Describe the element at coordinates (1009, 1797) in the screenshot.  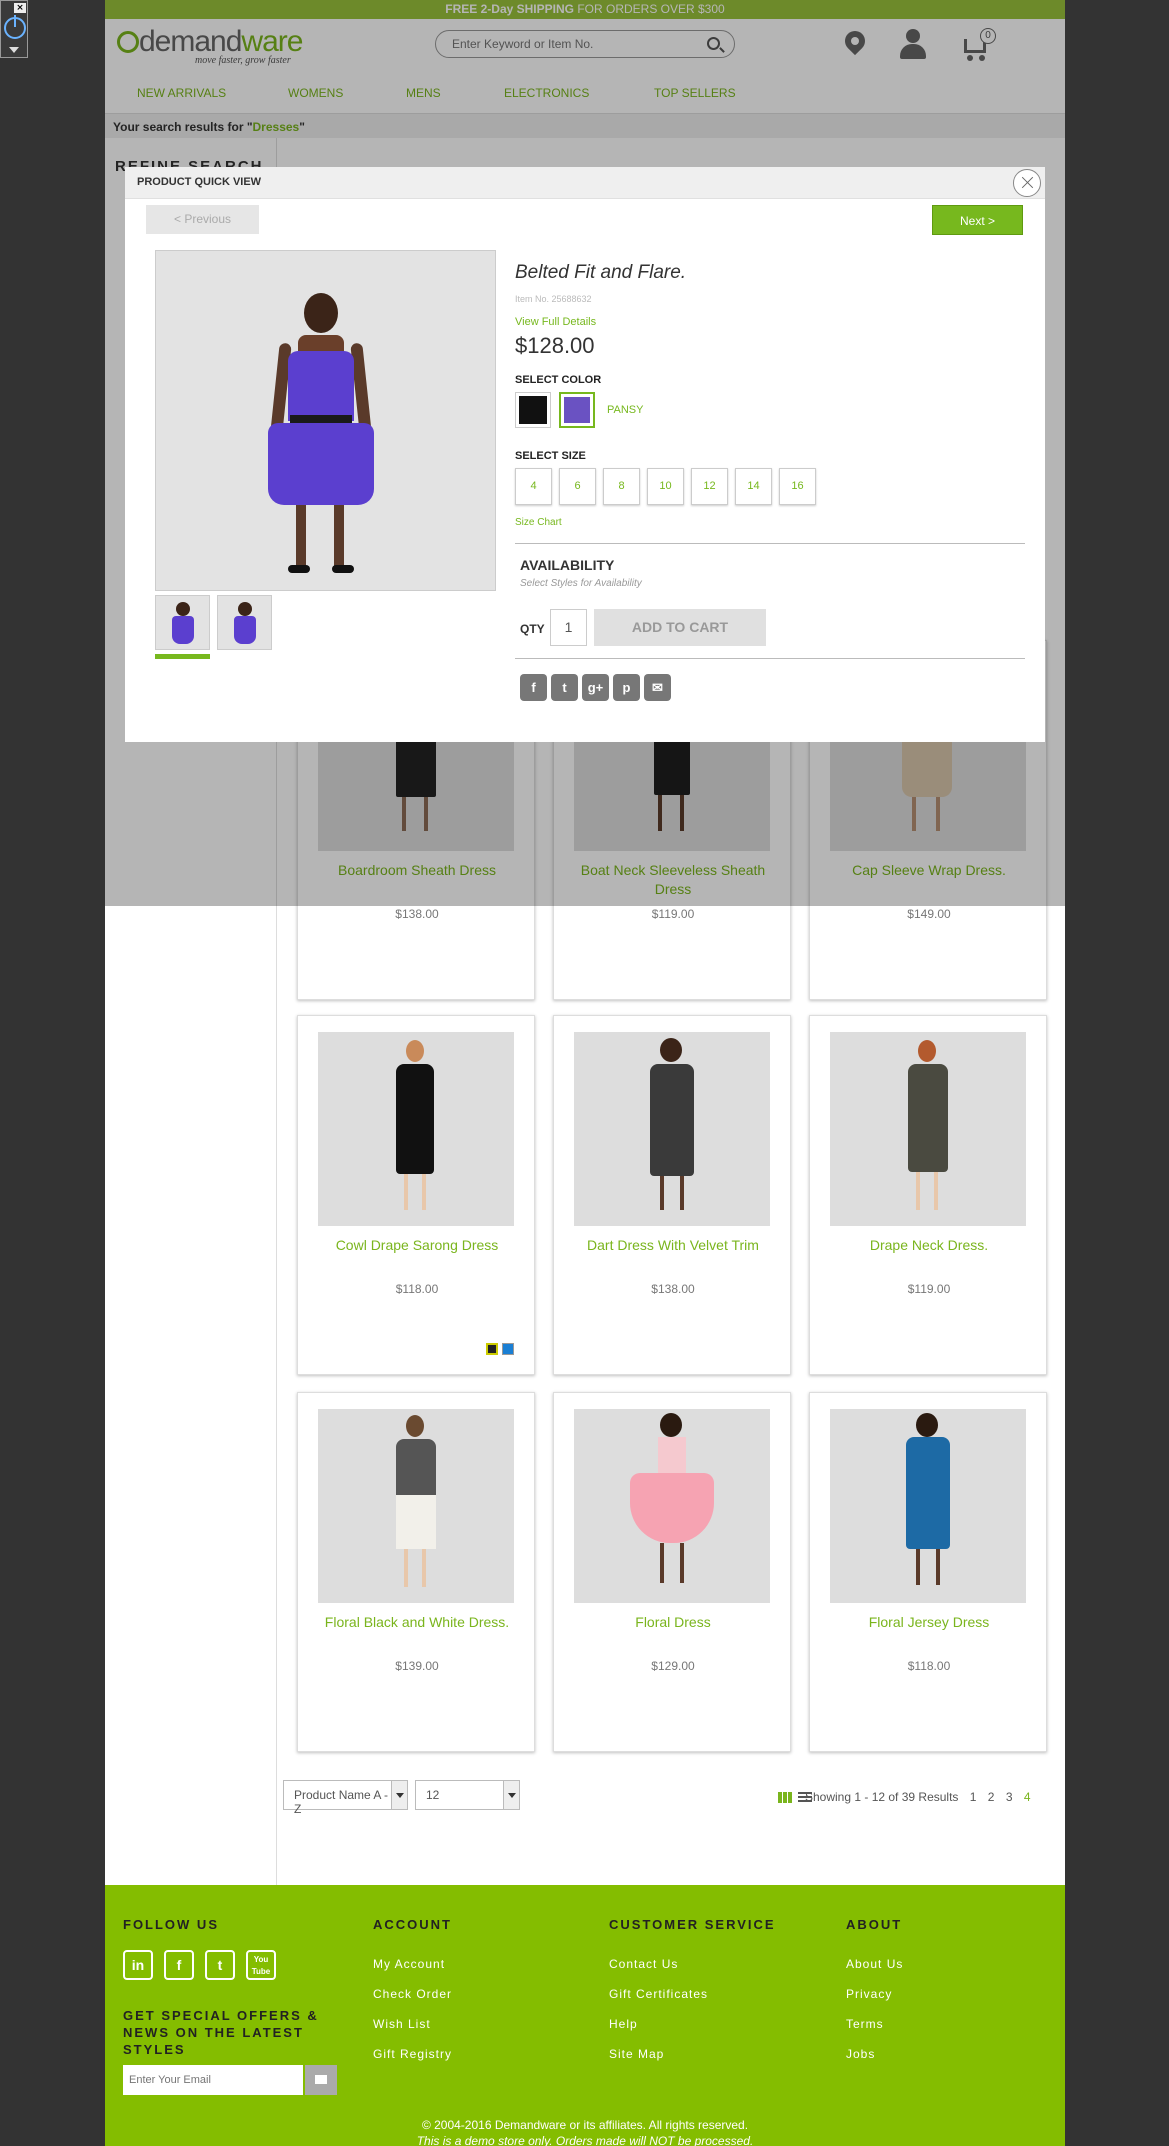
I see `page-3: 3` at that location.